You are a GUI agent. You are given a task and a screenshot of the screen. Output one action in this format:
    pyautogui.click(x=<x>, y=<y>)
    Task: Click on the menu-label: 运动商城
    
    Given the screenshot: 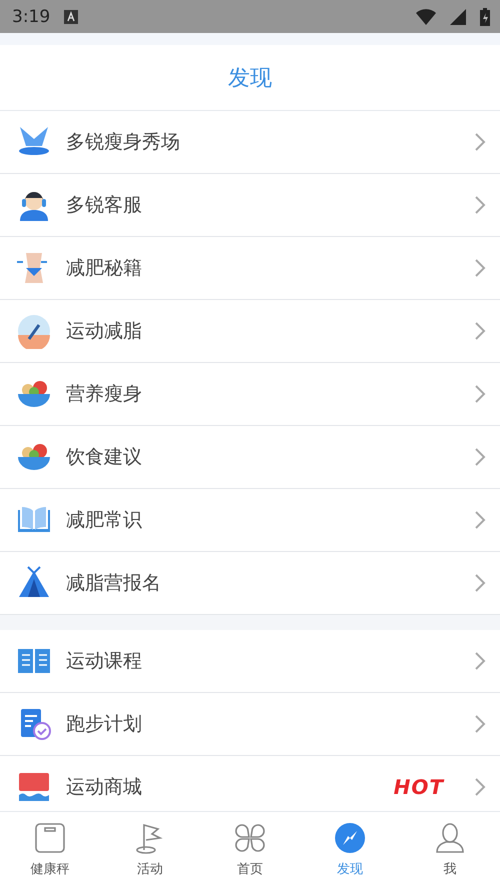 What is the action you would take?
    pyautogui.click(x=104, y=787)
    